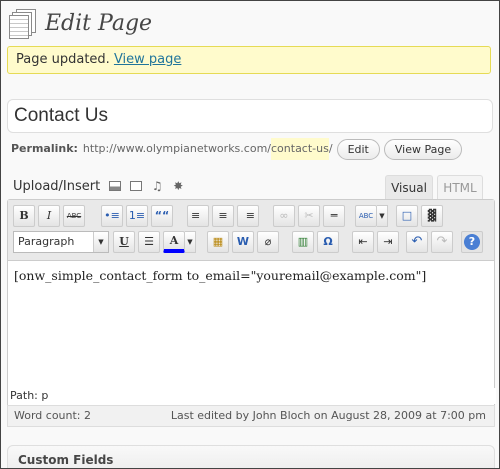 The height and width of the screenshot is (469, 500). What do you see at coordinates (223, 216) in the screenshot?
I see `align-center-button: ≡` at bounding box center [223, 216].